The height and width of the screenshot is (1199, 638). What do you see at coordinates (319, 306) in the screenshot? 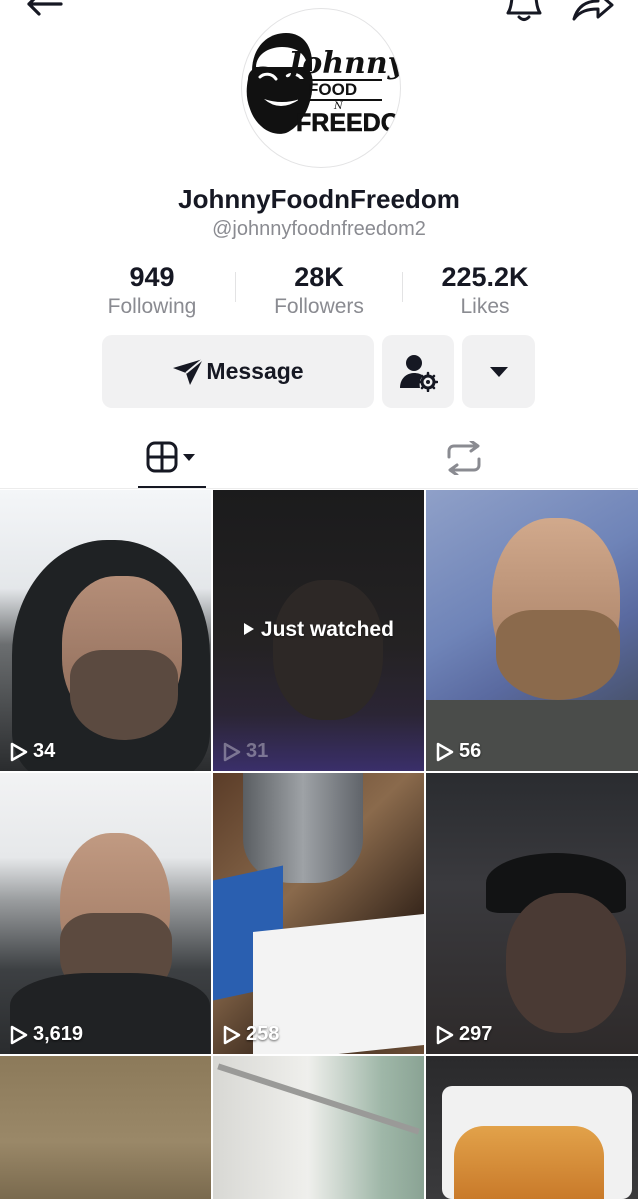
I see `followers-label: Followers` at bounding box center [319, 306].